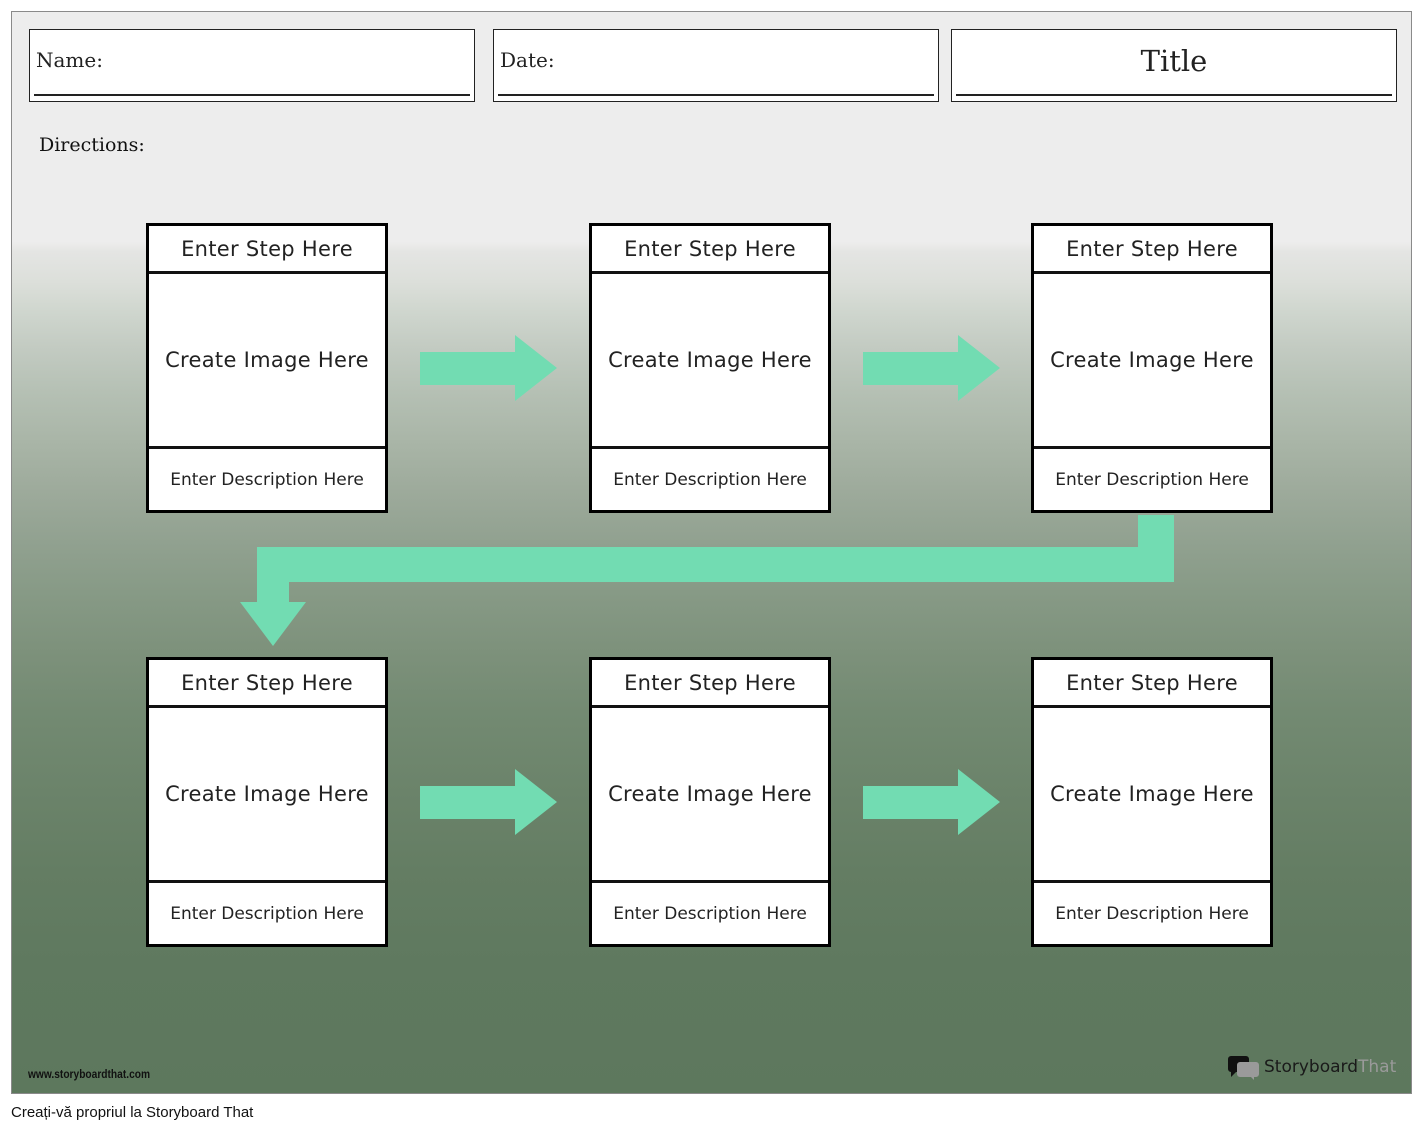 Image resolution: width=1425 pixels, height=1132 pixels. What do you see at coordinates (527, 60) in the screenshot?
I see `date-label: Date:` at bounding box center [527, 60].